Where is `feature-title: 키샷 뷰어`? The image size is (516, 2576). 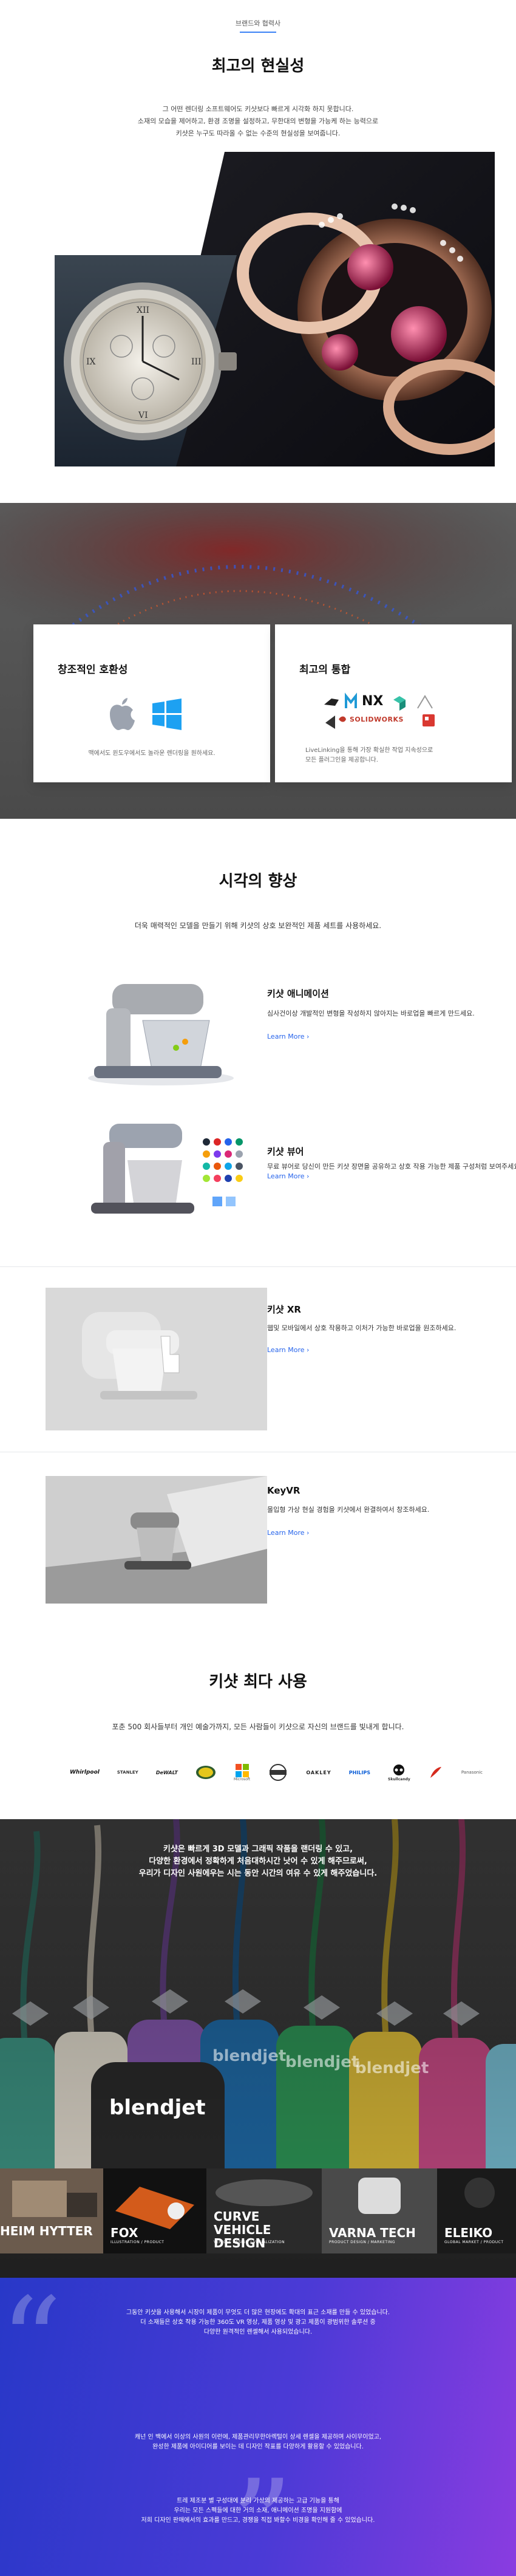
feature-title: 키샷 뷰어 is located at coordinates (285, 1151).